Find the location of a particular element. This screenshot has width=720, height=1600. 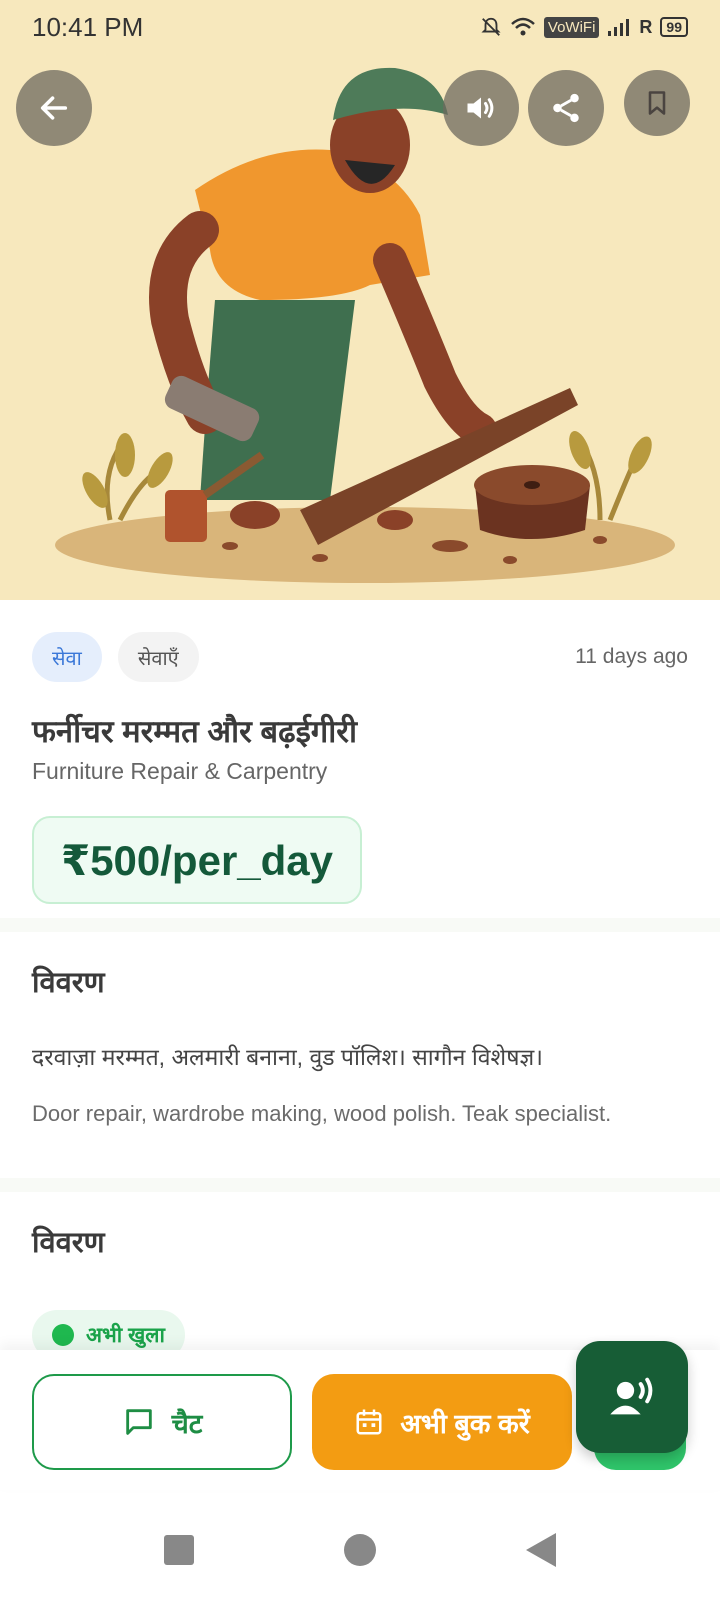

speaker-icon is located at coordinates (480, 108).